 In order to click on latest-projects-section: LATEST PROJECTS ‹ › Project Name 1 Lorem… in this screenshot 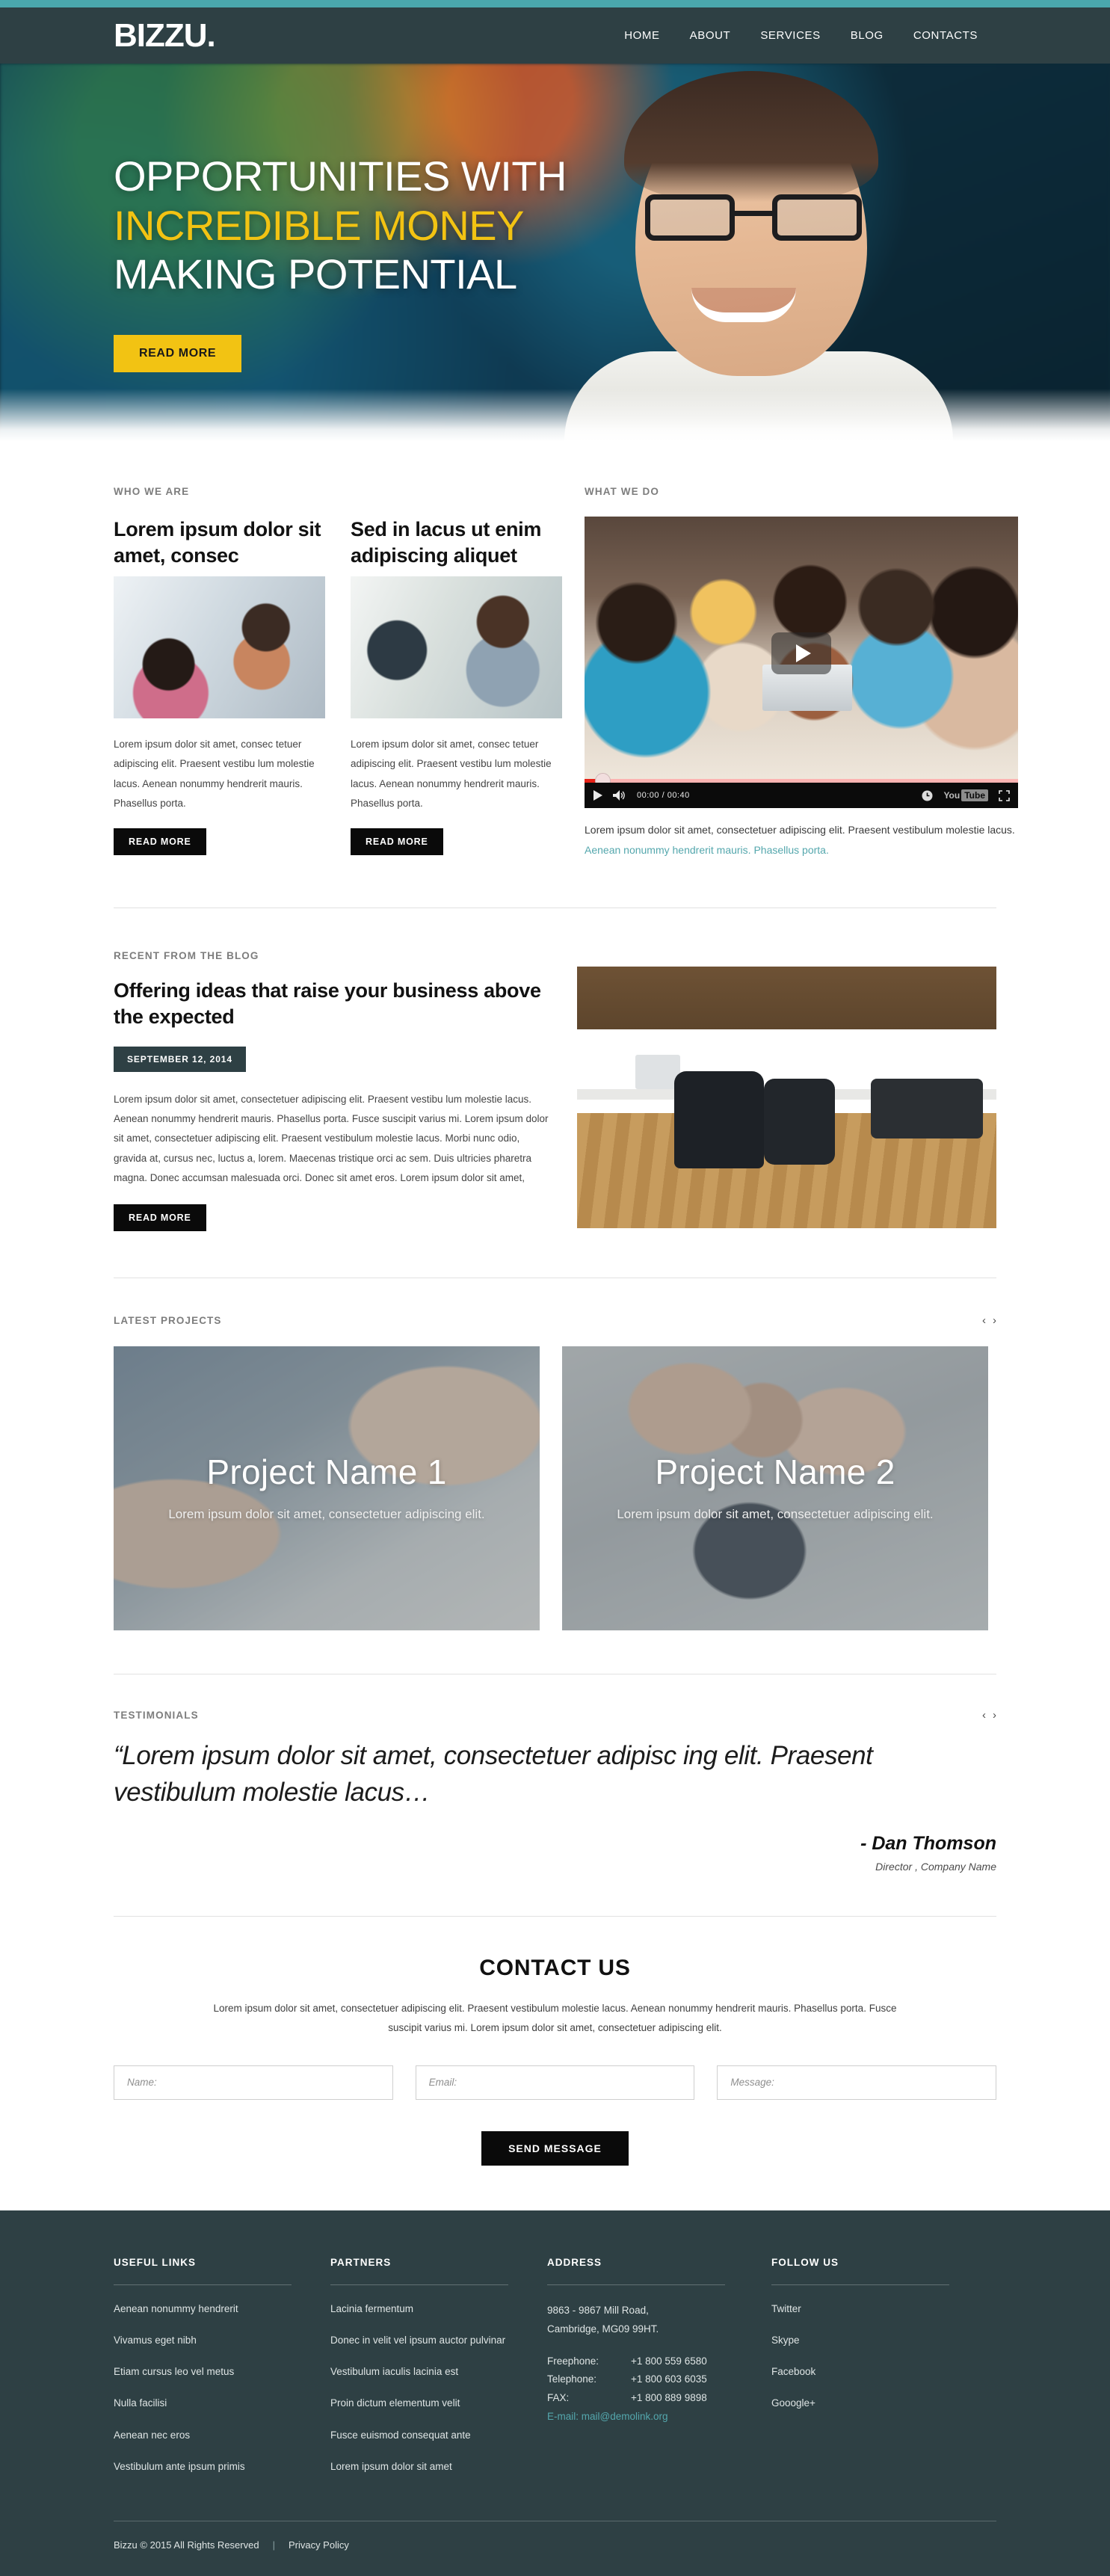, I will do `click(555, 1454)`.